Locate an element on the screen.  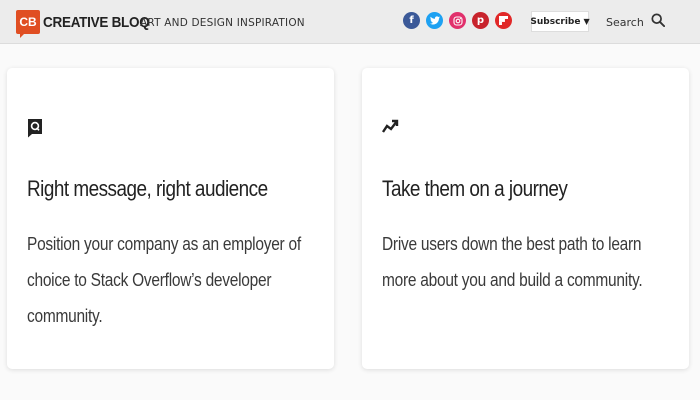
chat-q-icon is located at coordinates (35, 130).